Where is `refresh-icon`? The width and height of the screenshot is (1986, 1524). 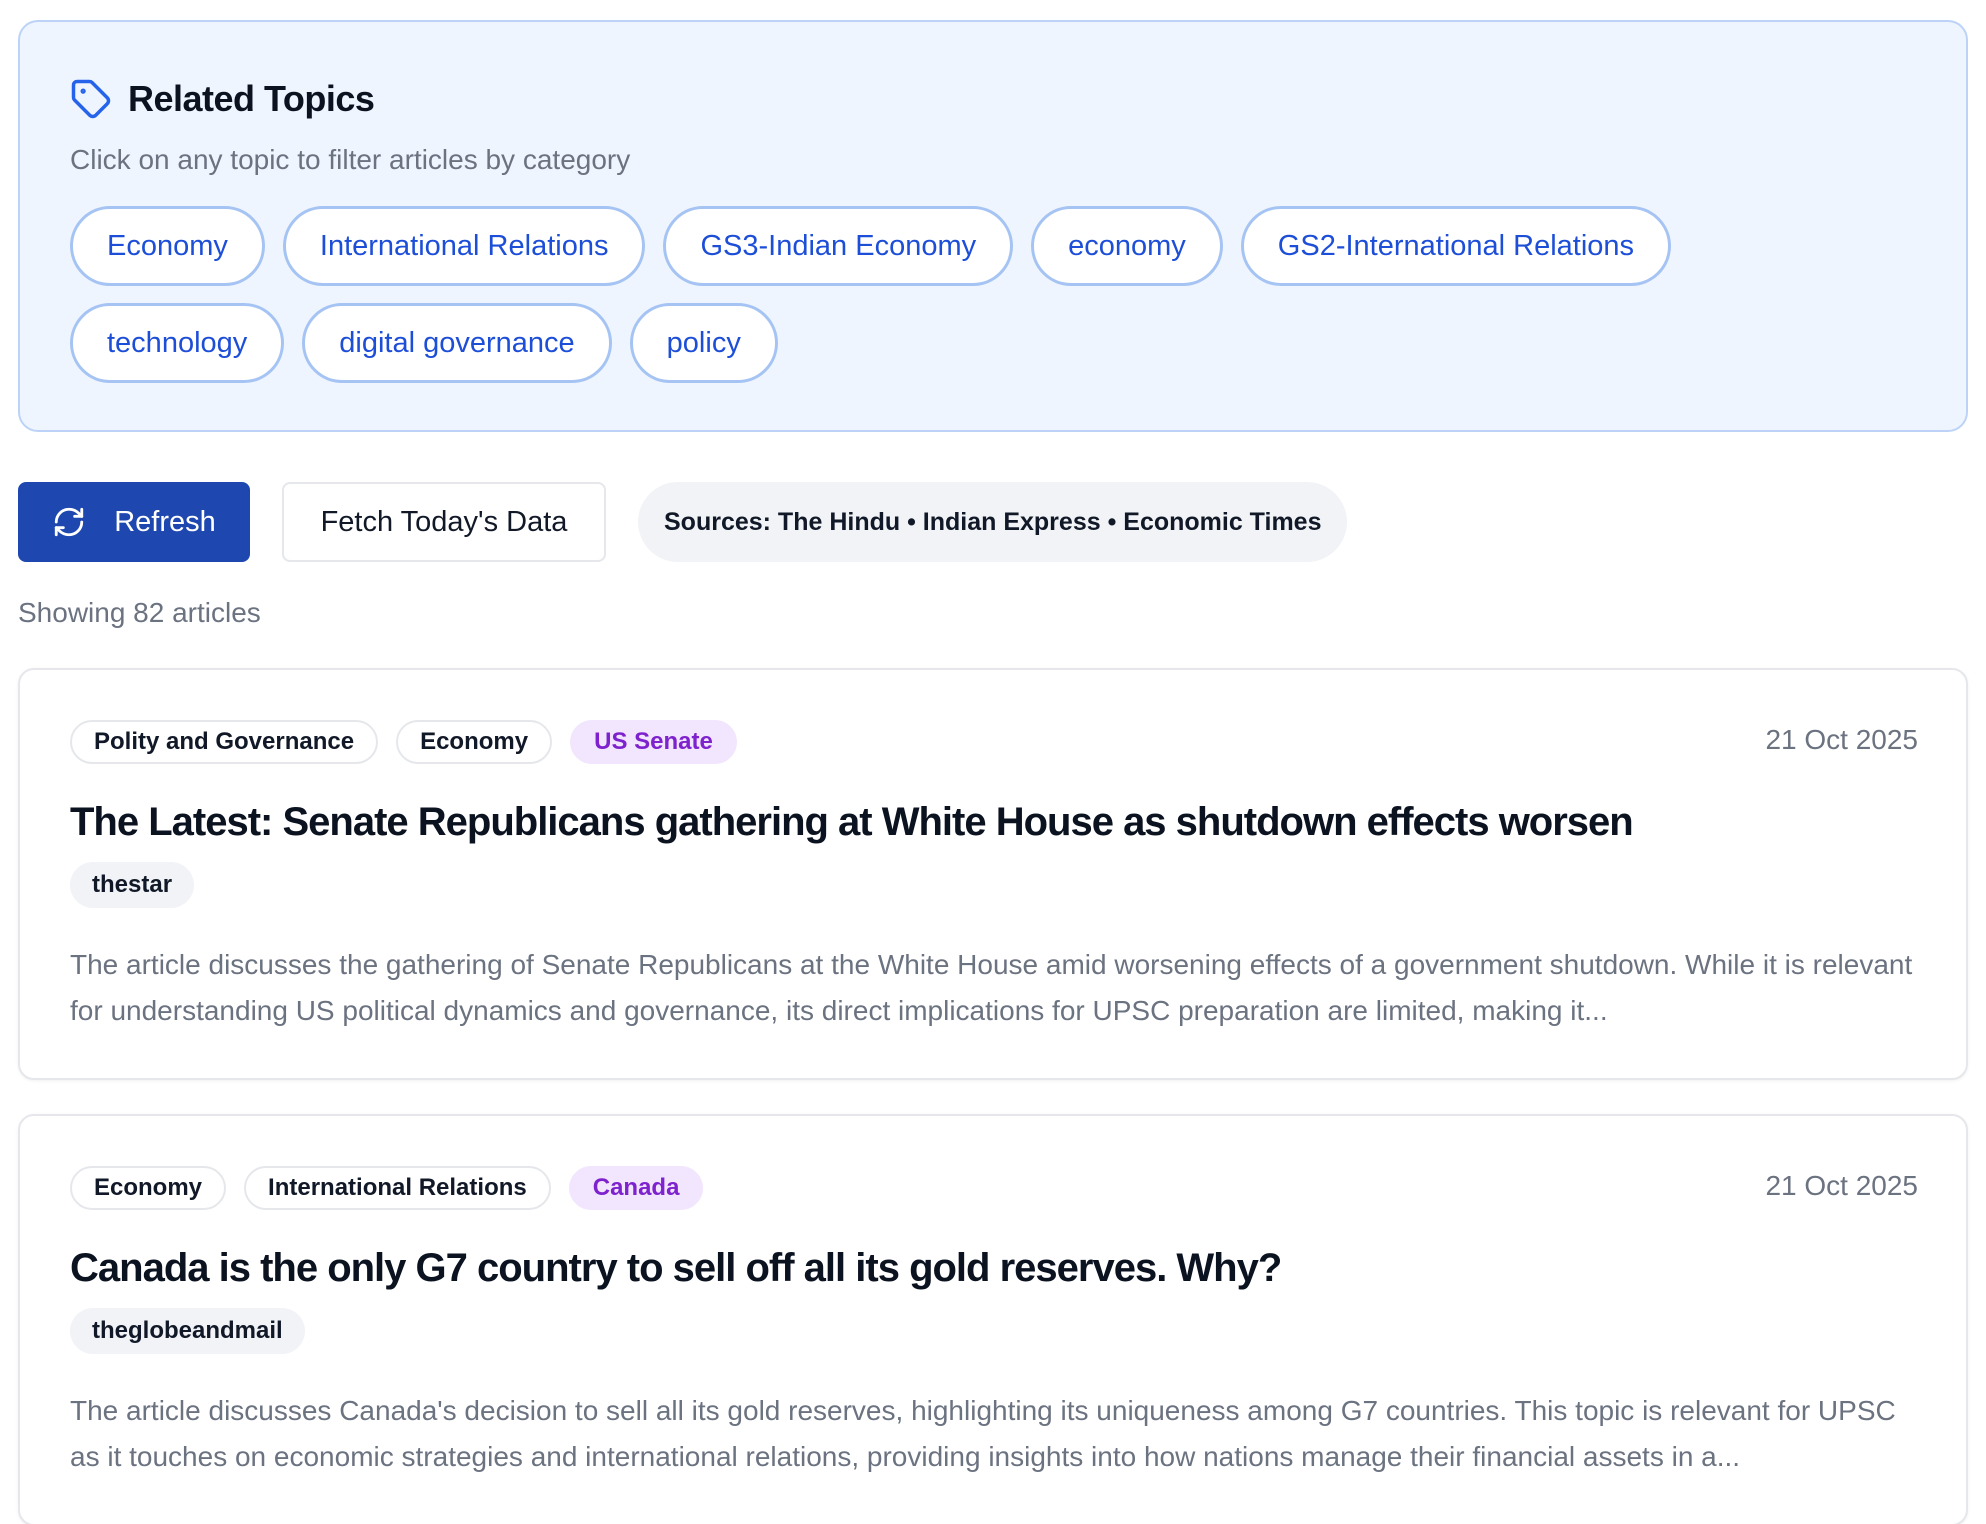 refresh-icon is located at coordinates (69, 522).